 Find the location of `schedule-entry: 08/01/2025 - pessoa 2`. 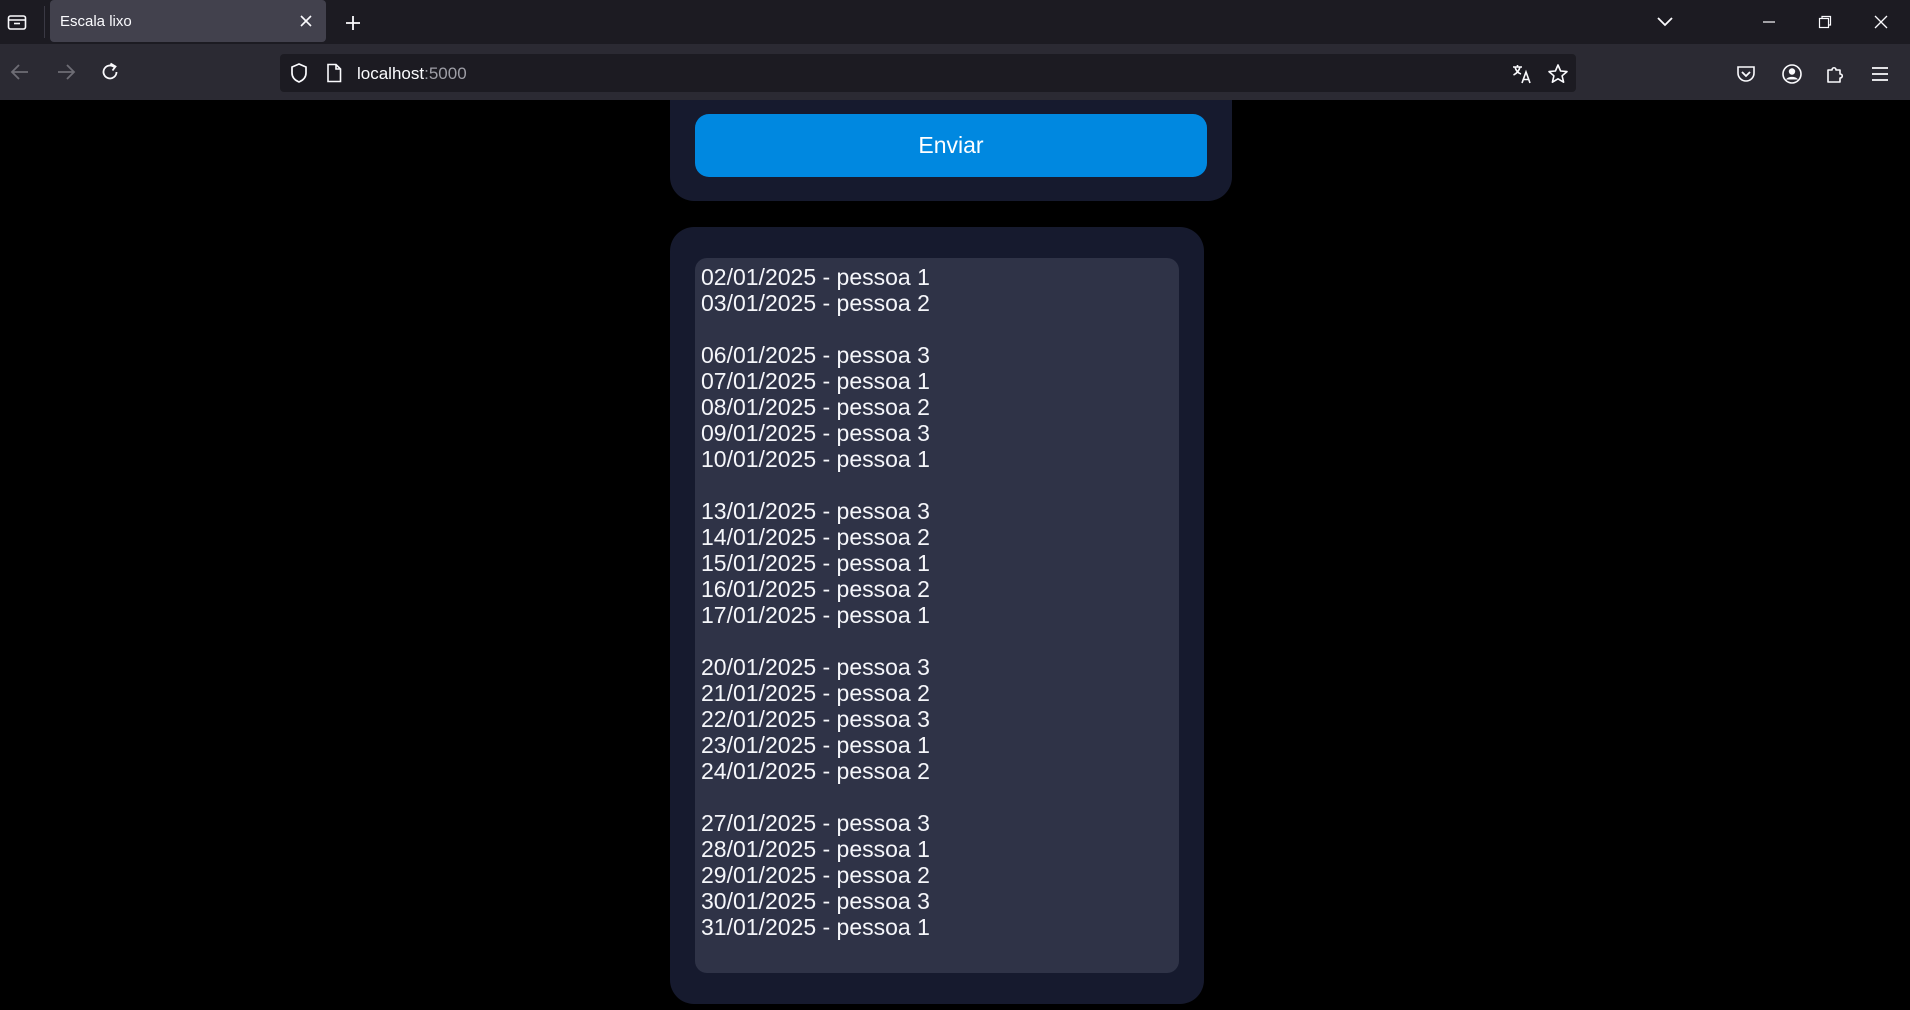

schedule-entry: 08/01/2025 - pessoa 2 is located at coordinates (815, 407).